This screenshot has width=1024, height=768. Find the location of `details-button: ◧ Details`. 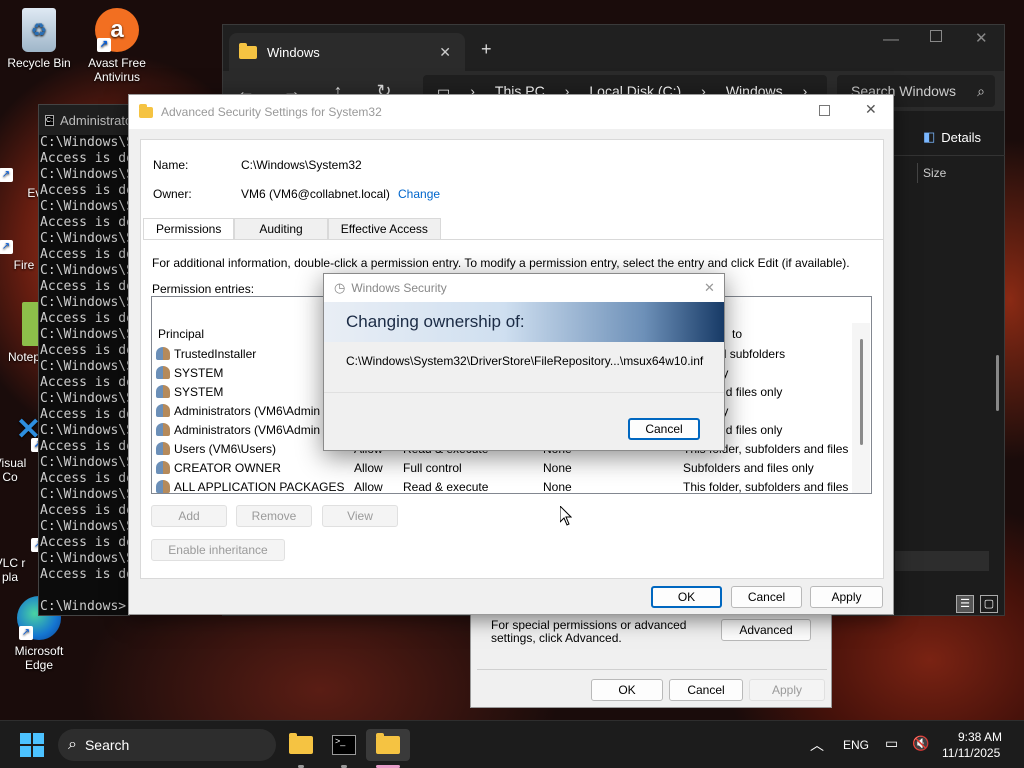

details-button: ◧ Details is located at coordinates (952, 137).